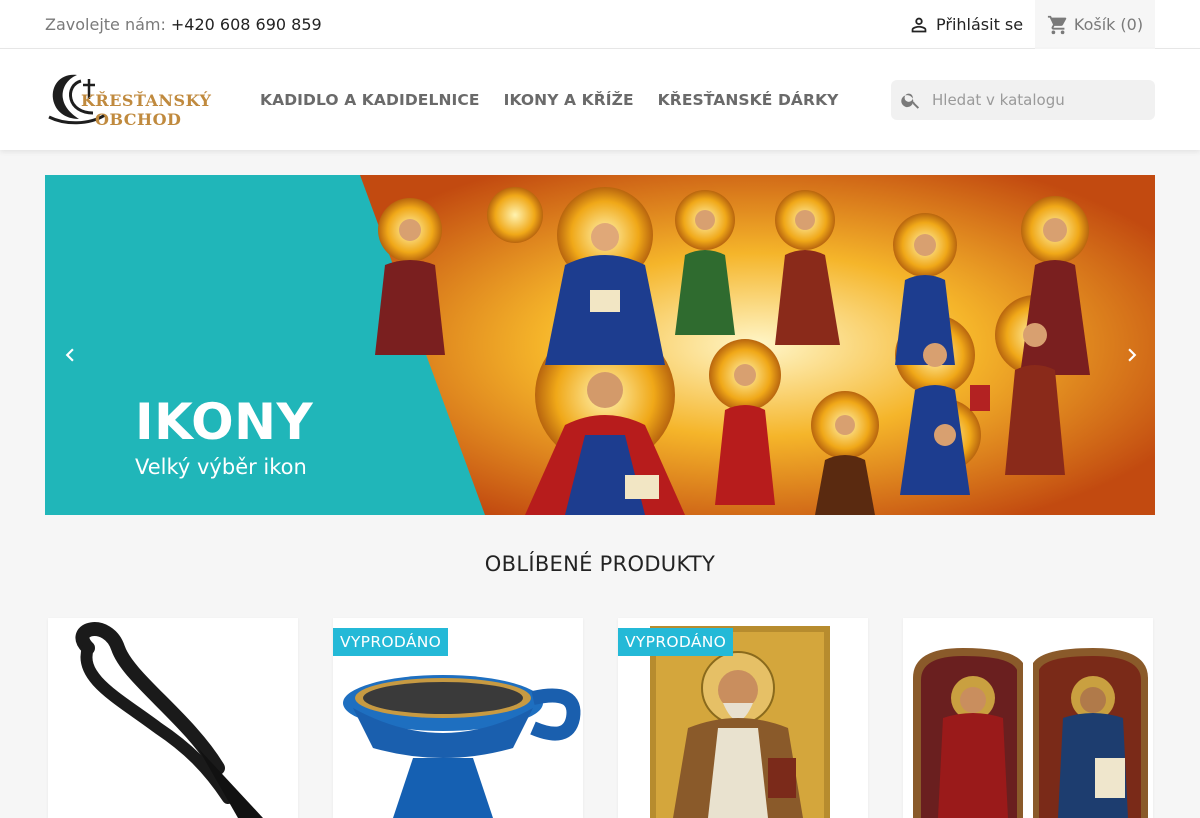 Image resolution: width=1200 pixels, height=818 pixels. I want to click on search-box, so click(1023, 100).